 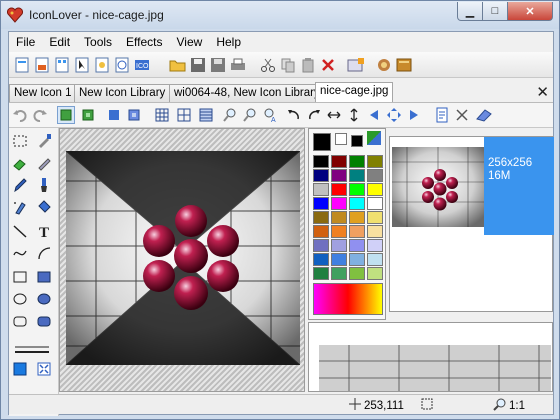 I want to click on save-all-icon, so click(x=218, y=65).